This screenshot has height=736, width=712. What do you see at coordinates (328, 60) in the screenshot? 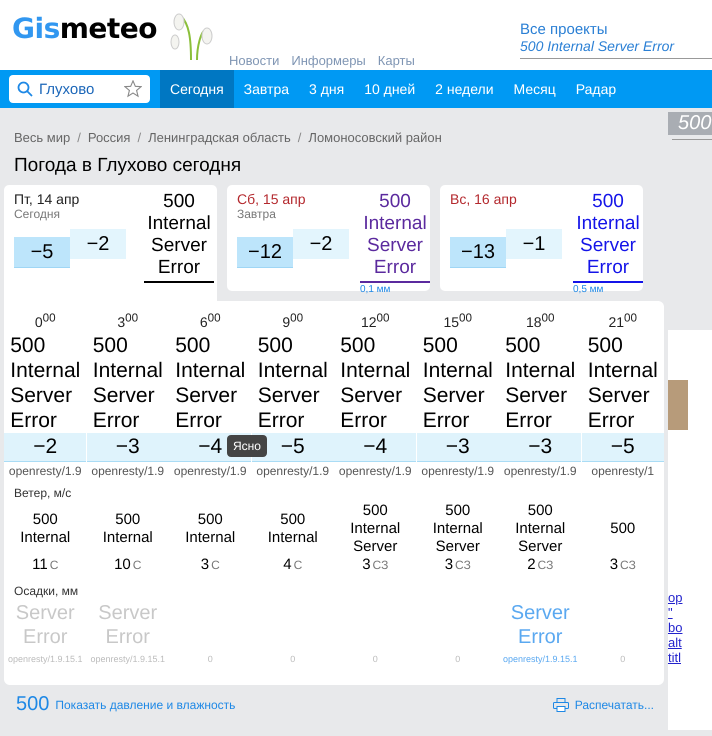
I see `menu-link: Информеры` at bounding box center [328, 60].